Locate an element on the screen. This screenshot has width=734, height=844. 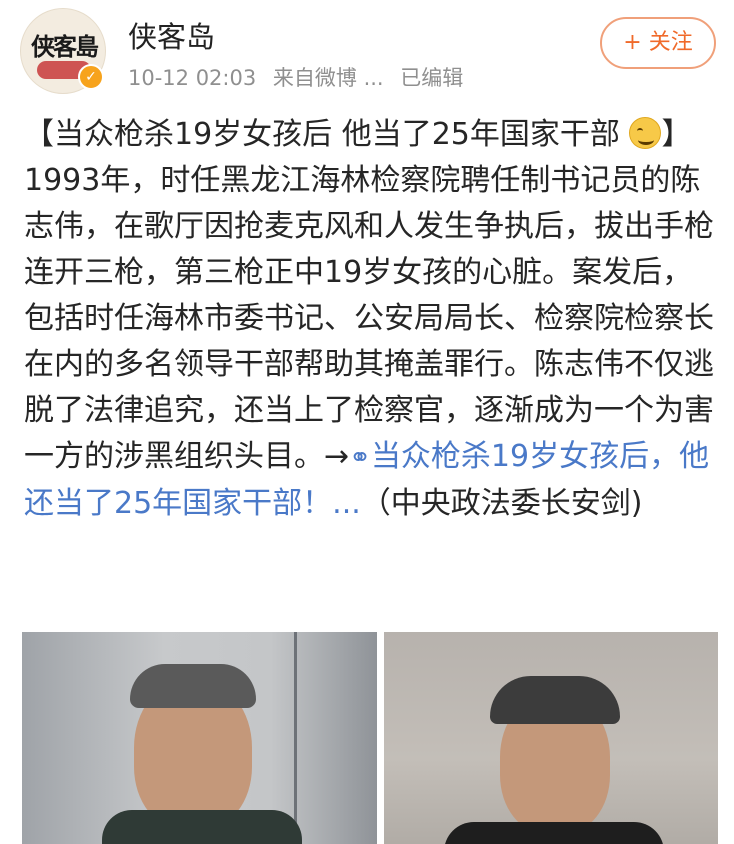
follow-button: + 关注 is located at coordinates (658, 43).